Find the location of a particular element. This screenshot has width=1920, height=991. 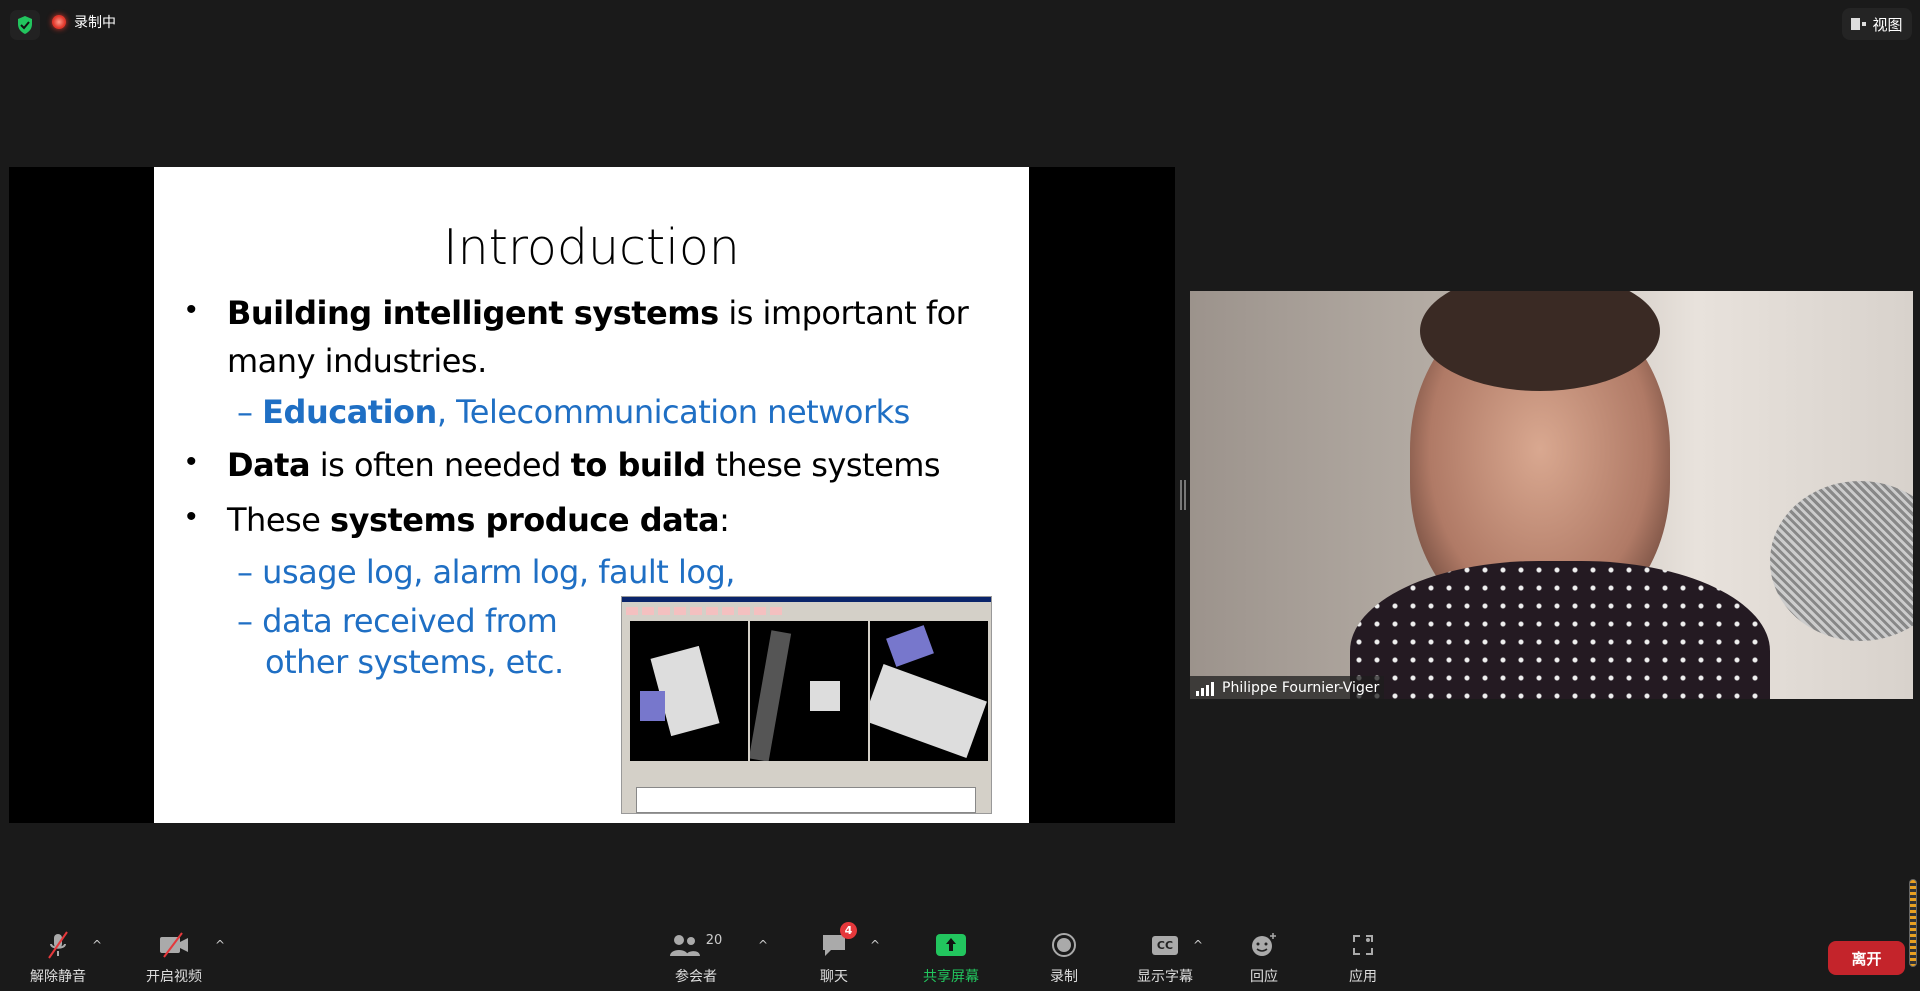

sub-bullet-continuation: other systems, etc. is located at coordinates (414, 662).